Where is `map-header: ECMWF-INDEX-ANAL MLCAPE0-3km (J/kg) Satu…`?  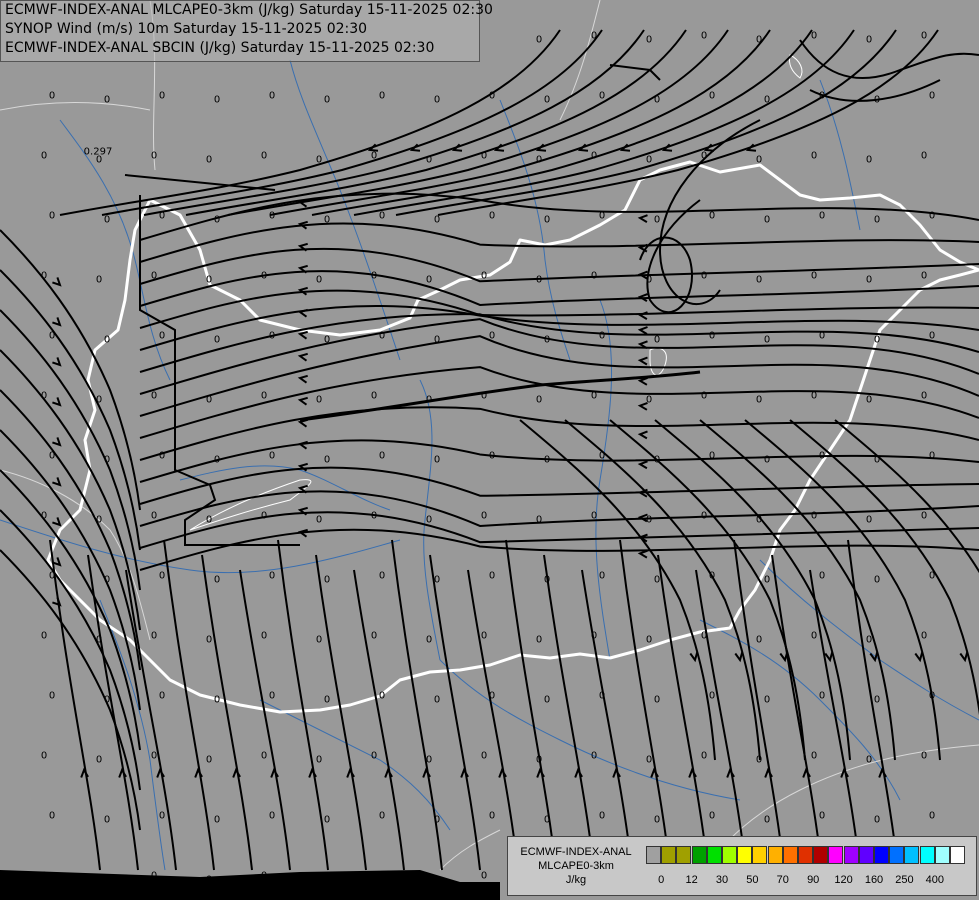 map-header: ECMWF-INDEX-ANAL MLCAPE0-3km (J/kg) Satu… is located at coordinates (246, 31).